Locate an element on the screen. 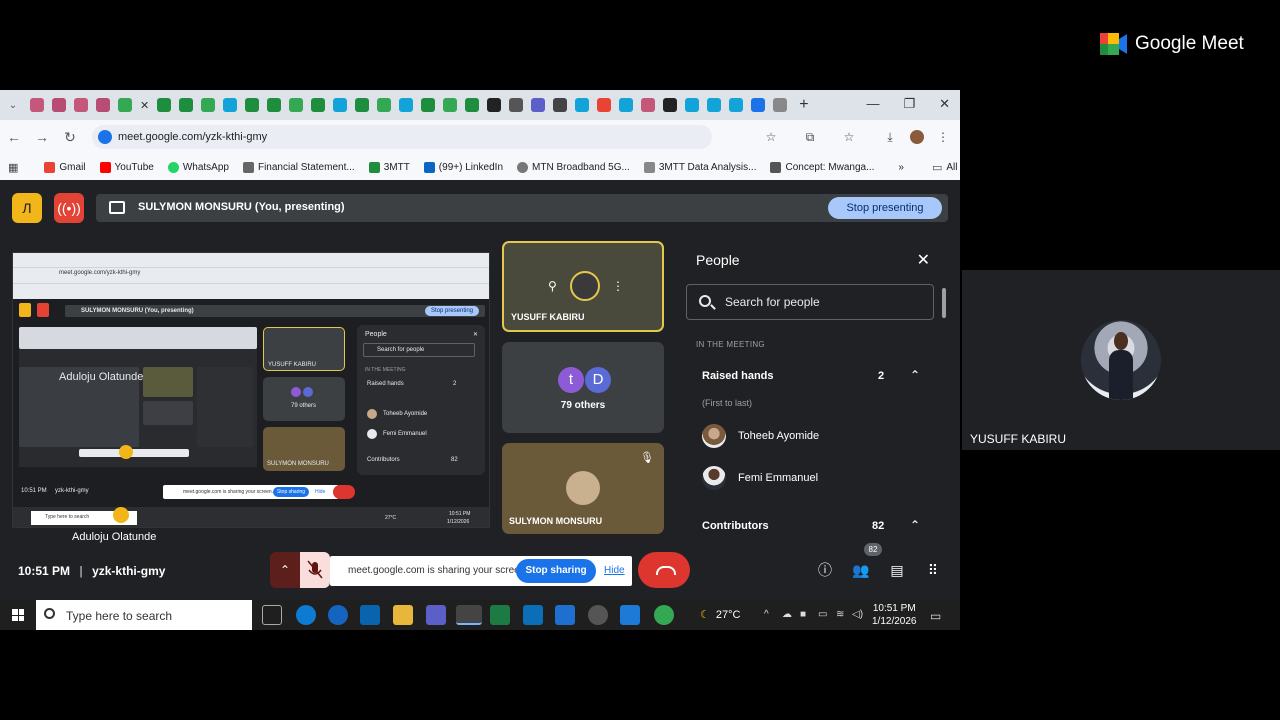  bookmark-gmail: Gmail is located at coordinates (65, 167).